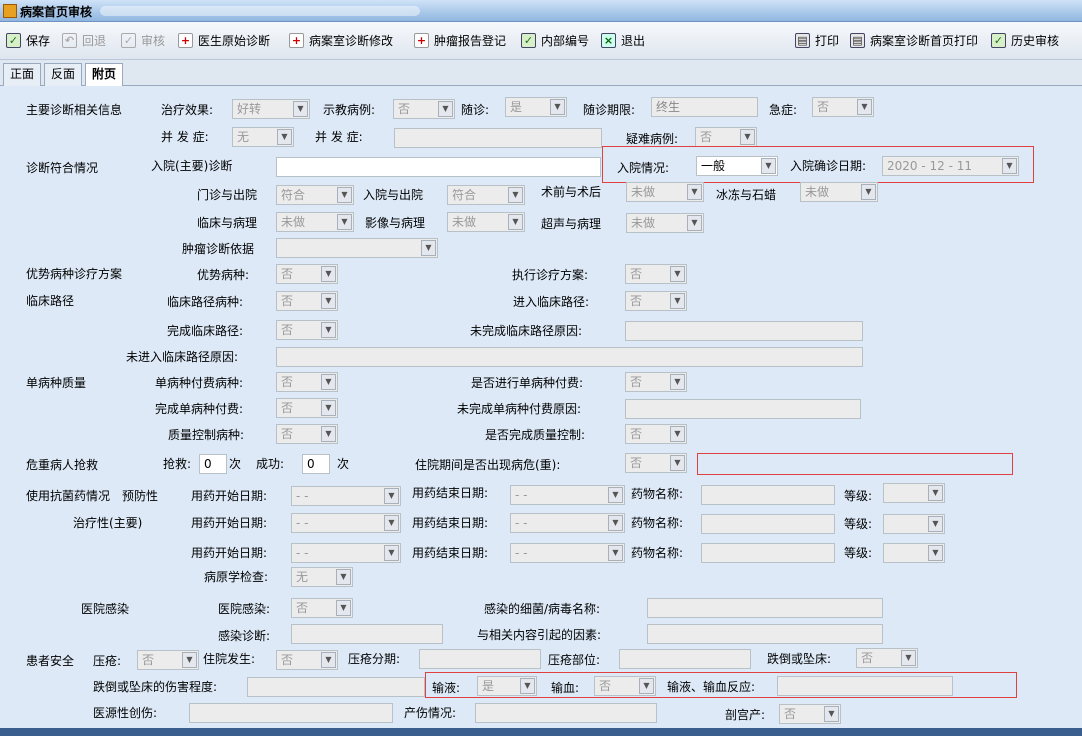  I want to click on exit-button: × 退出, so click(623, 40).